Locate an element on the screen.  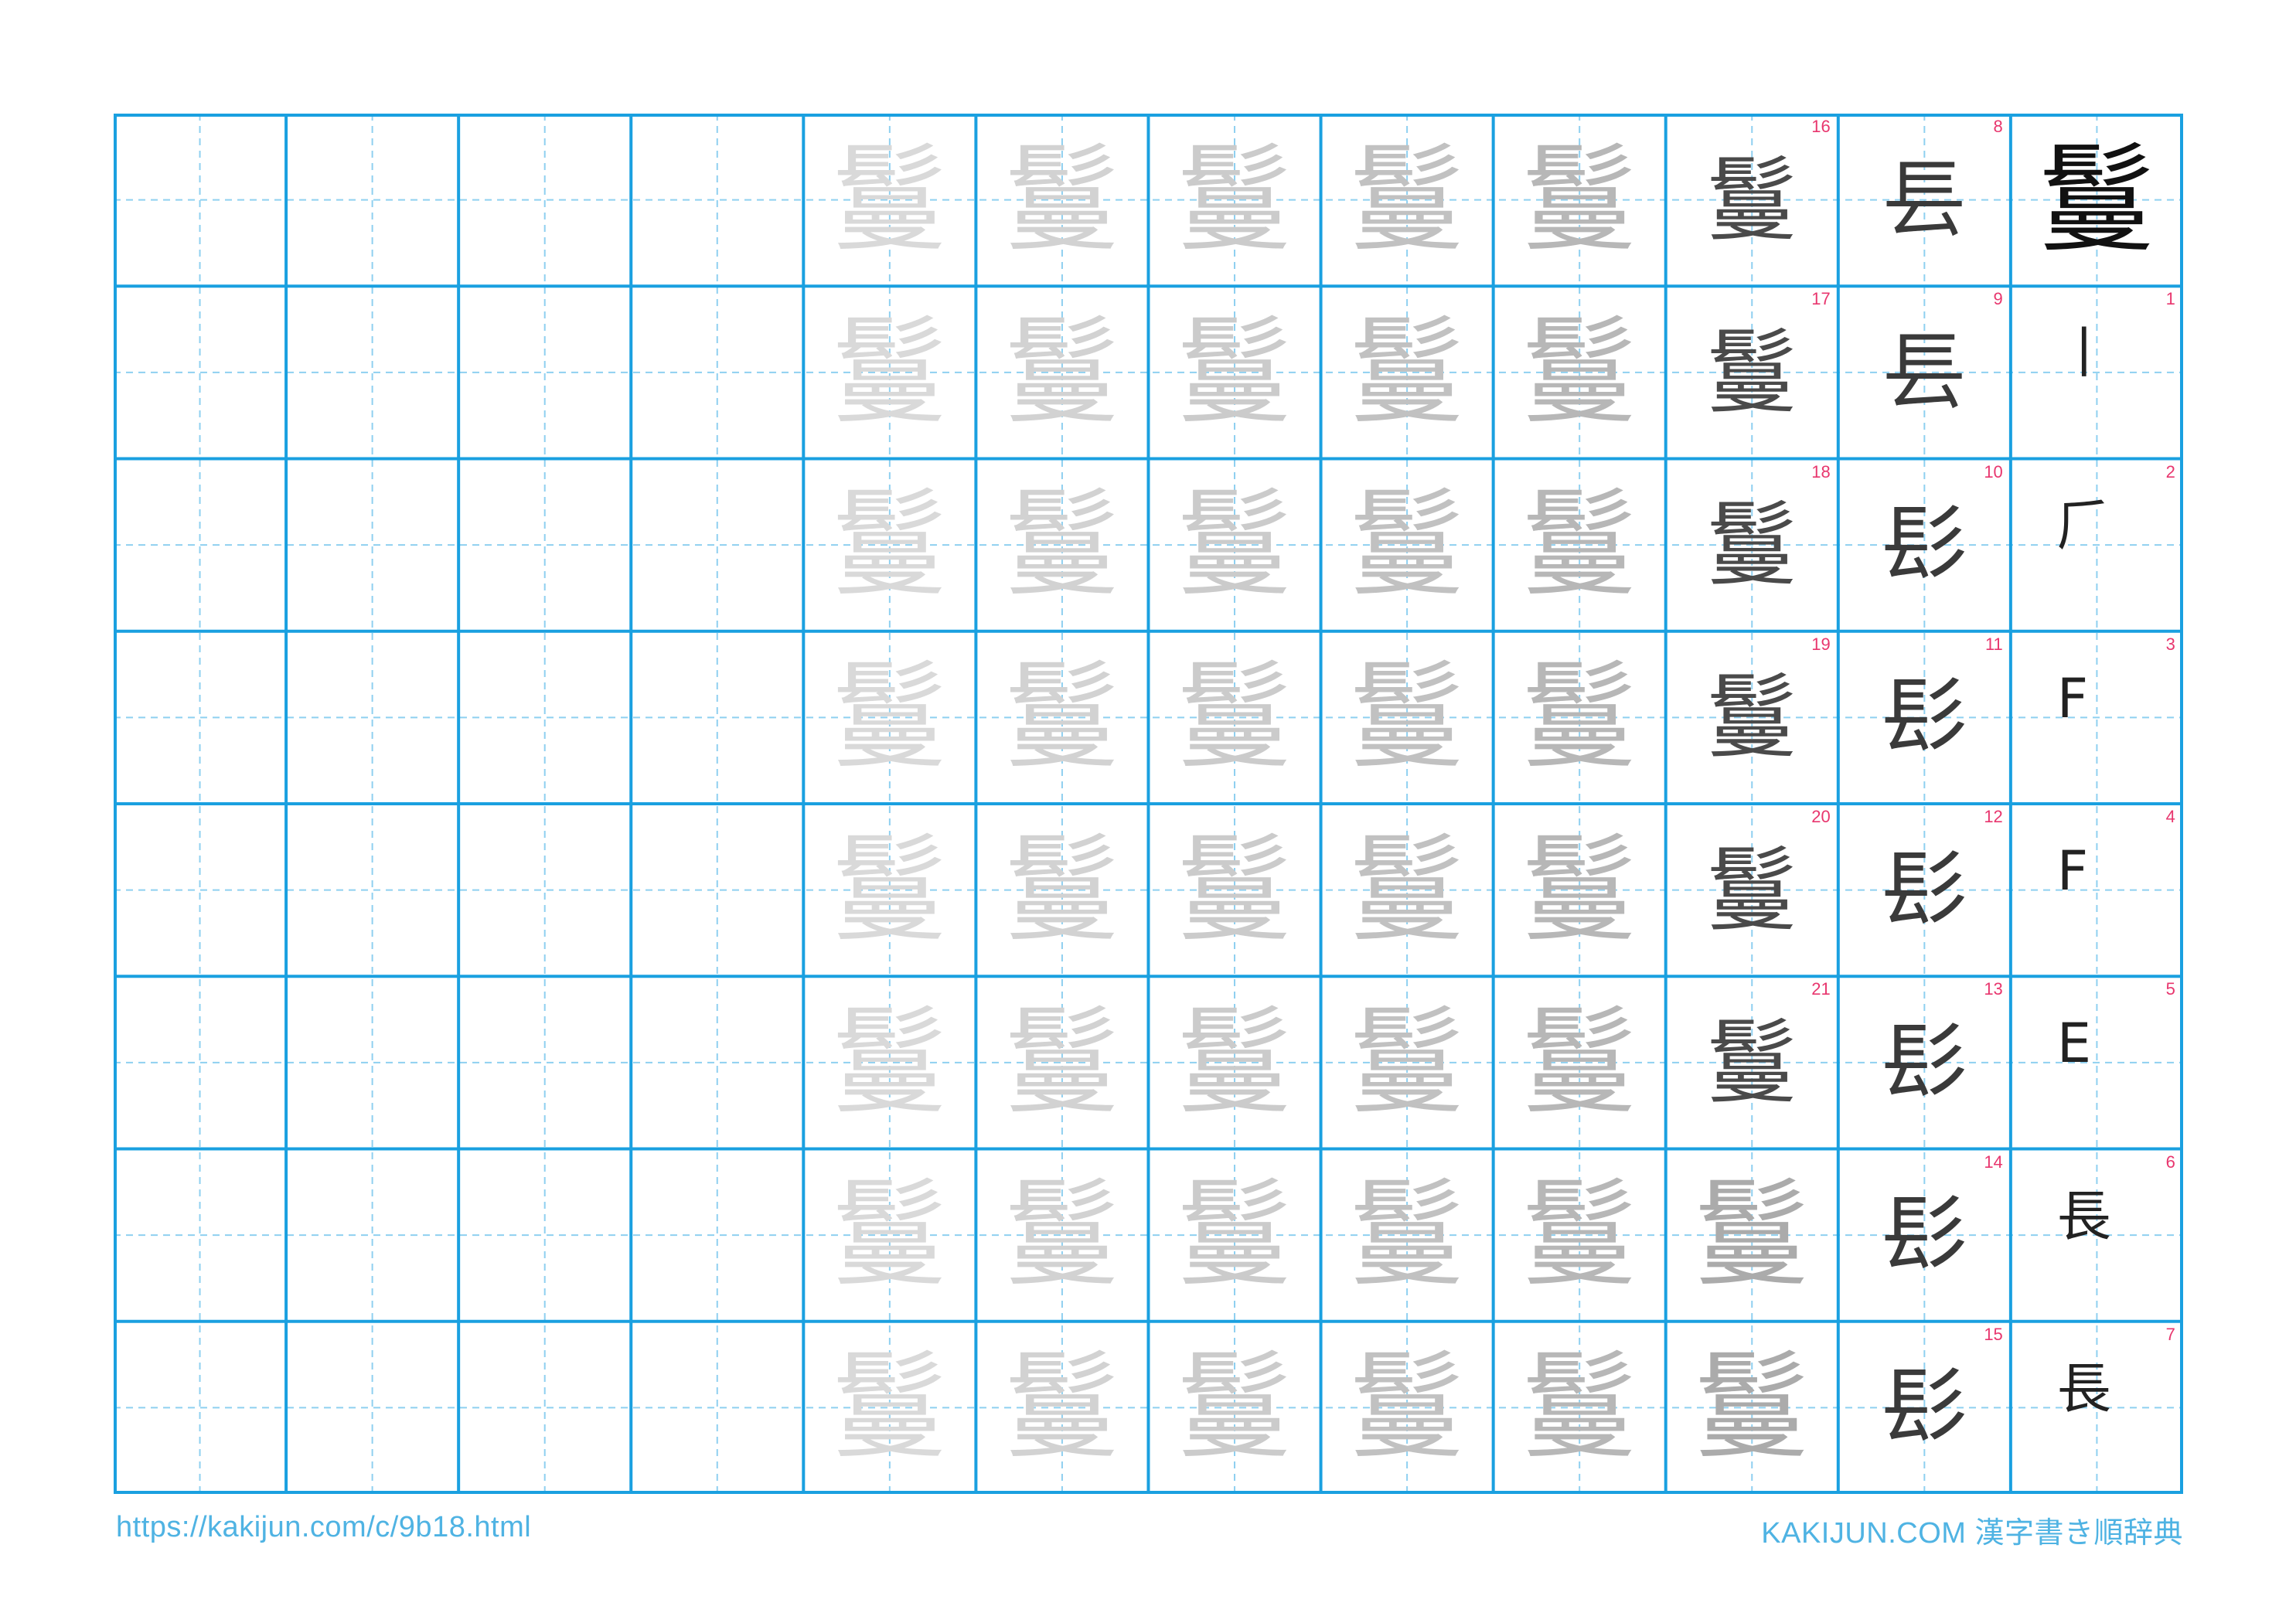
stroke-number: 21 is located at coordinates (1821, 989).